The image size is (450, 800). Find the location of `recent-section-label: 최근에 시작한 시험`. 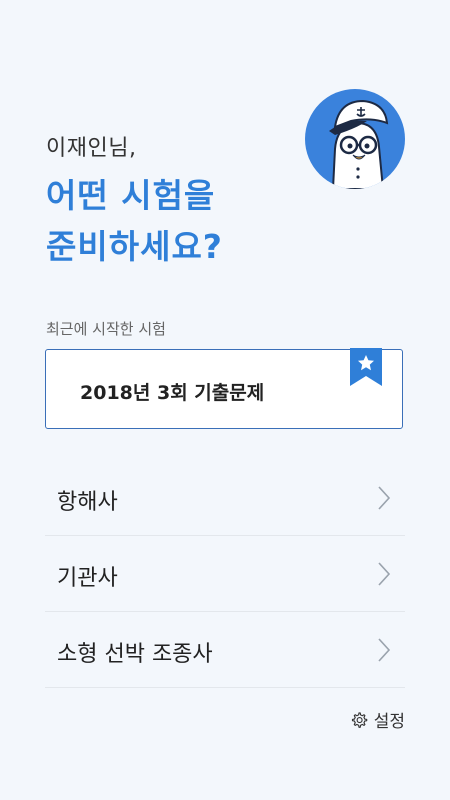

recent-section-label: 최근에 시작한 시험 is located at coordinates (106, 329).